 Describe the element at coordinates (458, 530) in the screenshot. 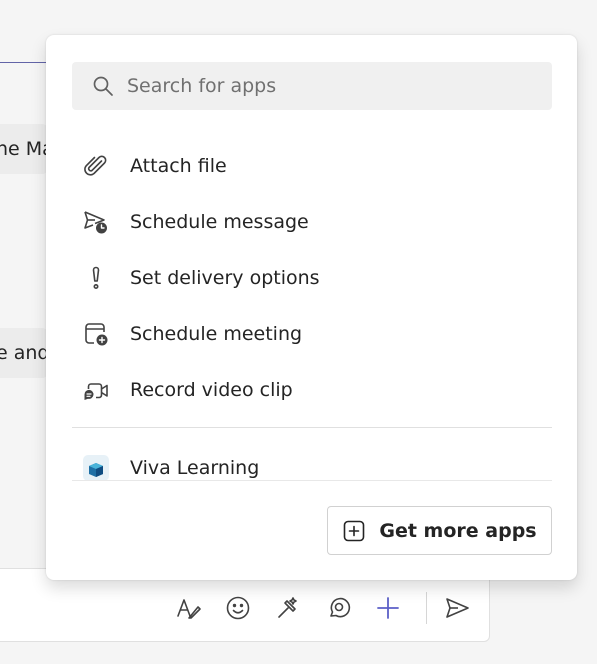

I see `get-more-apps-label: Get more apps` at that location.